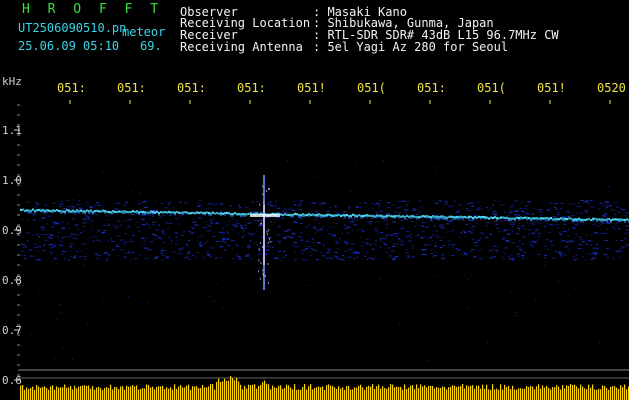  Describe the element at coordinates (191, 88) in the screenshot. I see `time-tick: 051:` at that location.